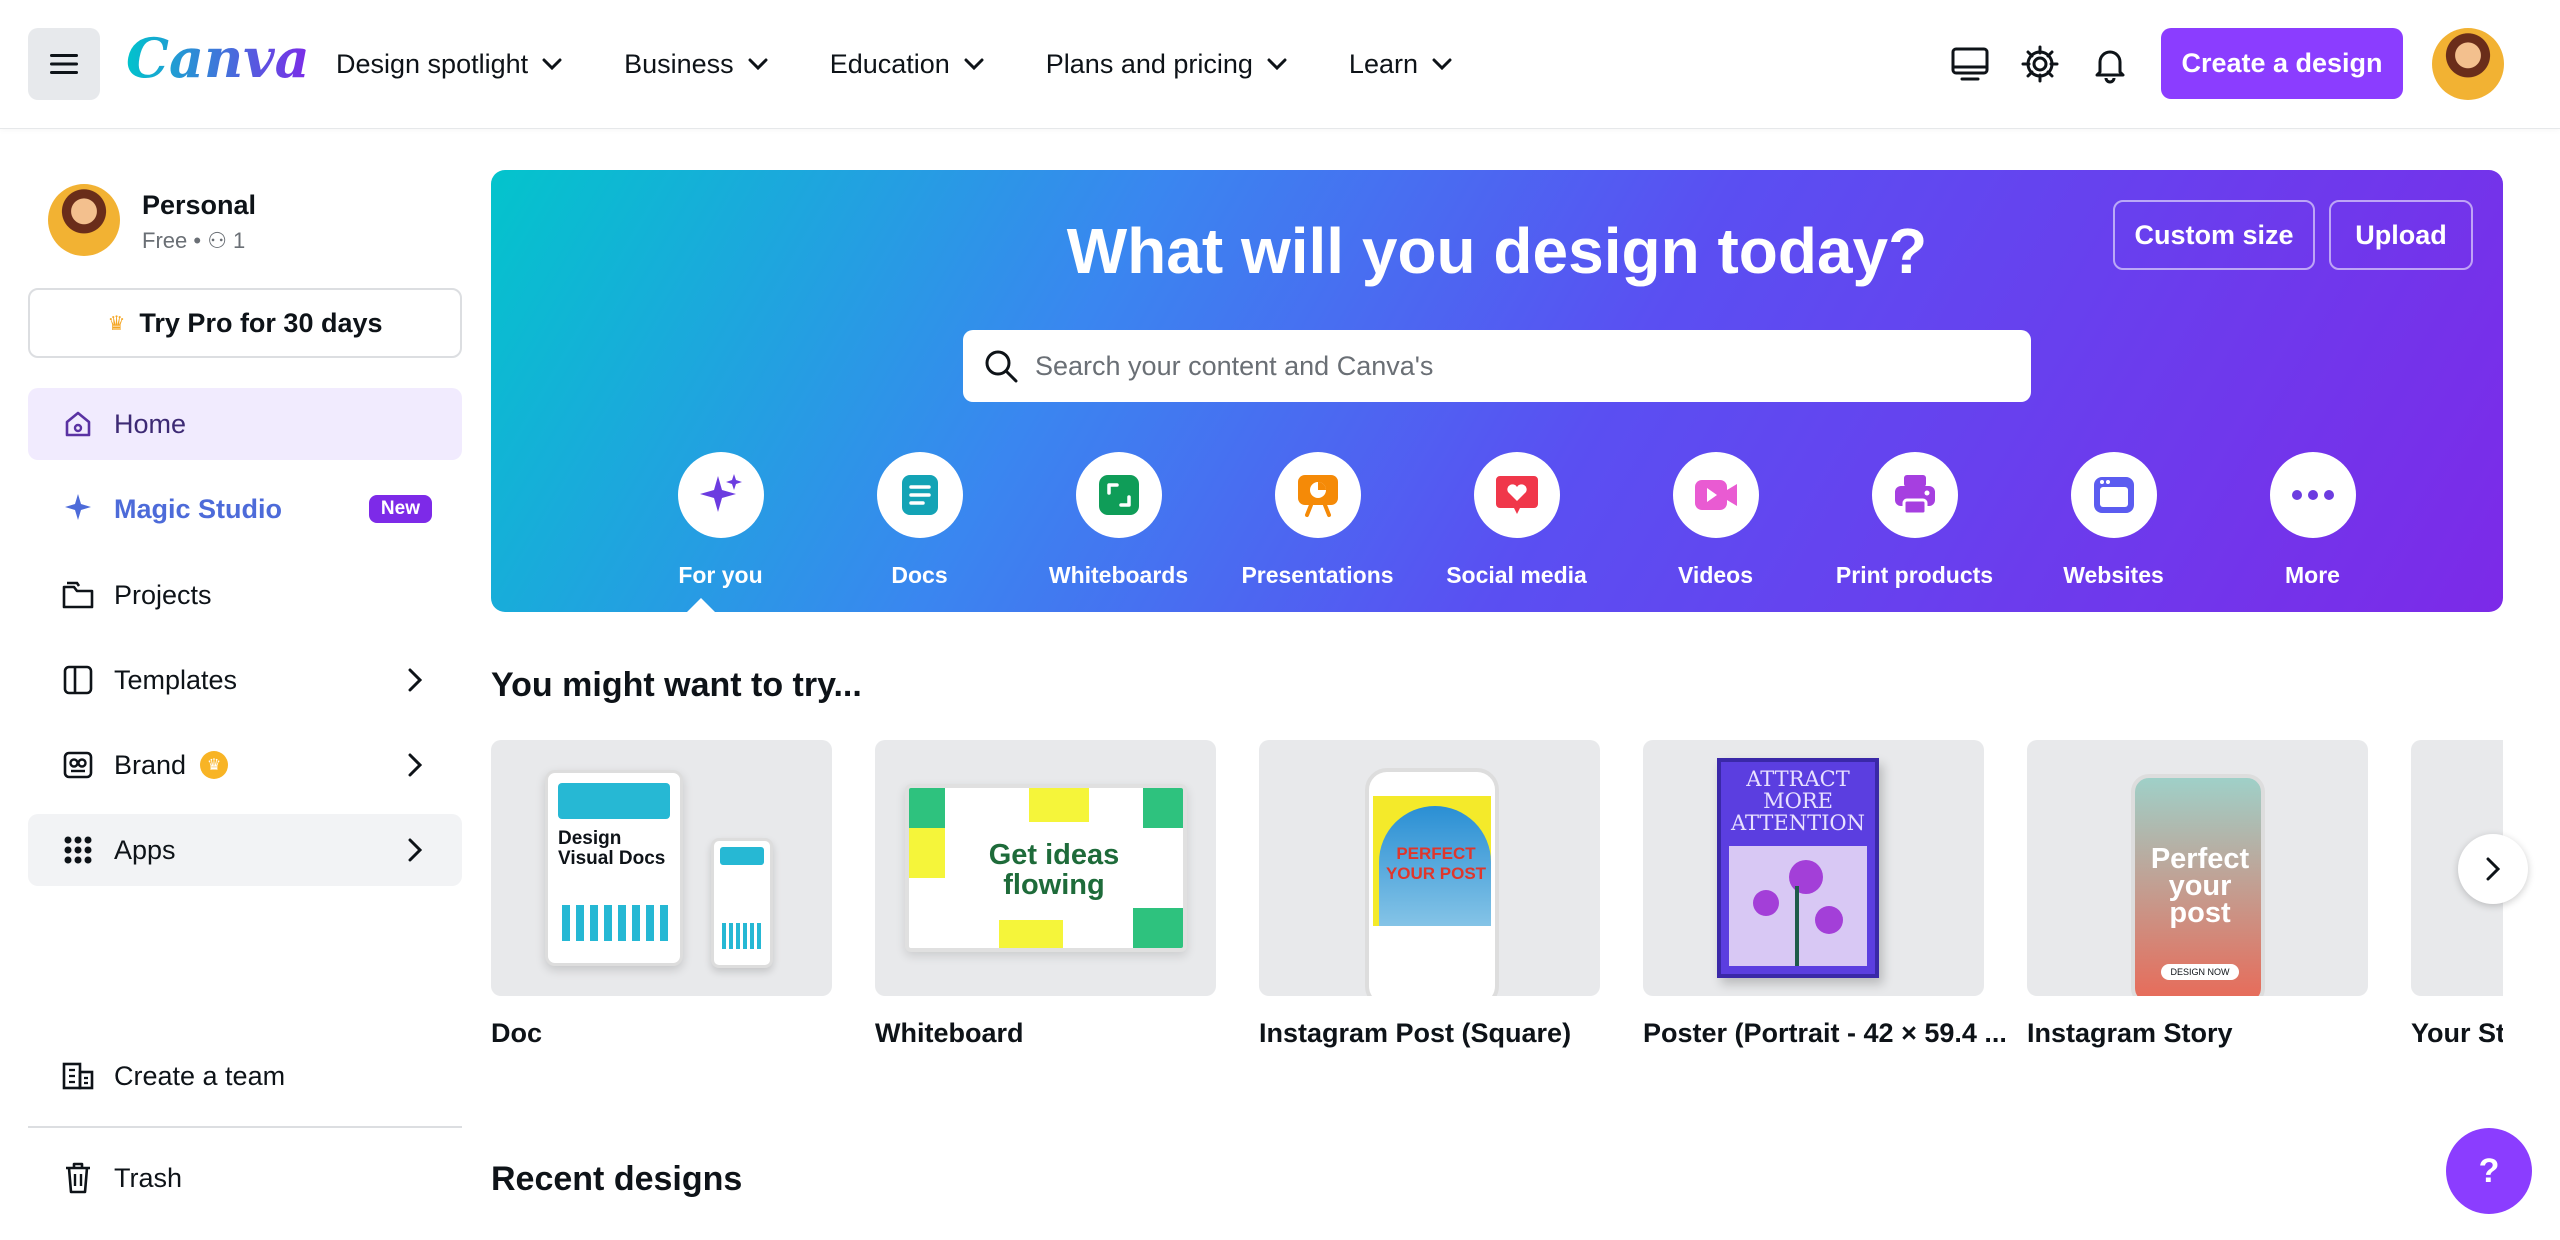 The image size is (2560, 1240). What do you see at coordinates (1400, 64) in the screenshot?
I see `nav-learn: Learn` at bounding box center [1400, 64].